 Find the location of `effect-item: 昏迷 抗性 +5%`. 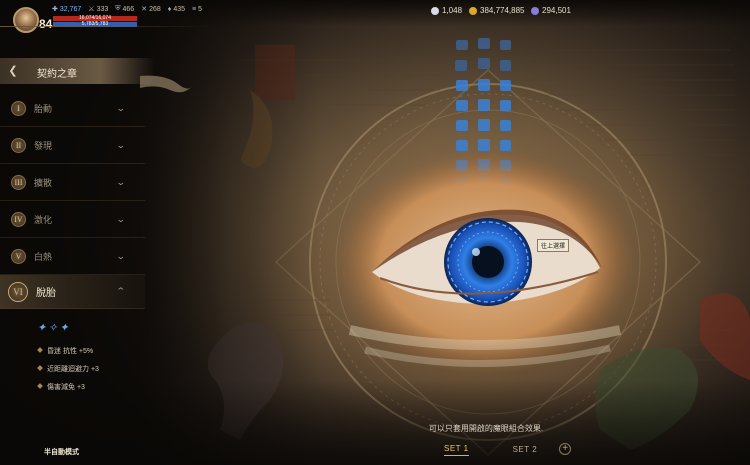

effect-item: 昏迷 抗性 +5% is located at coordinates (65, 351).